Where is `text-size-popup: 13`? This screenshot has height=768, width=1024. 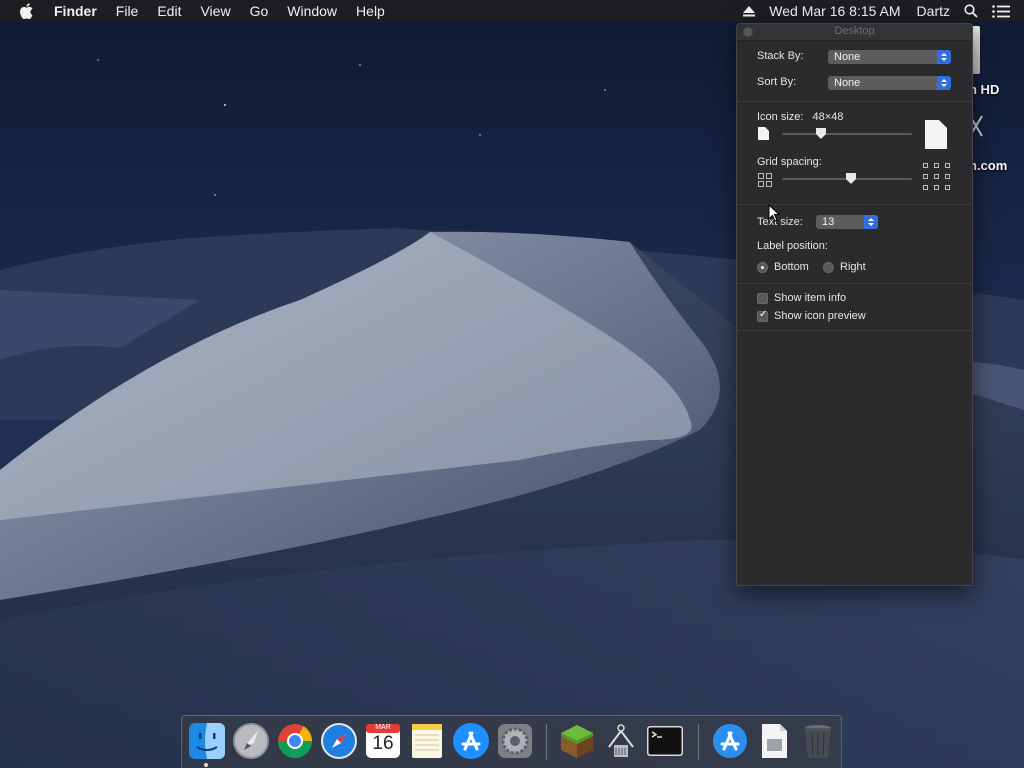 text-size-popup: 13 is located at coordinates (847, 222).